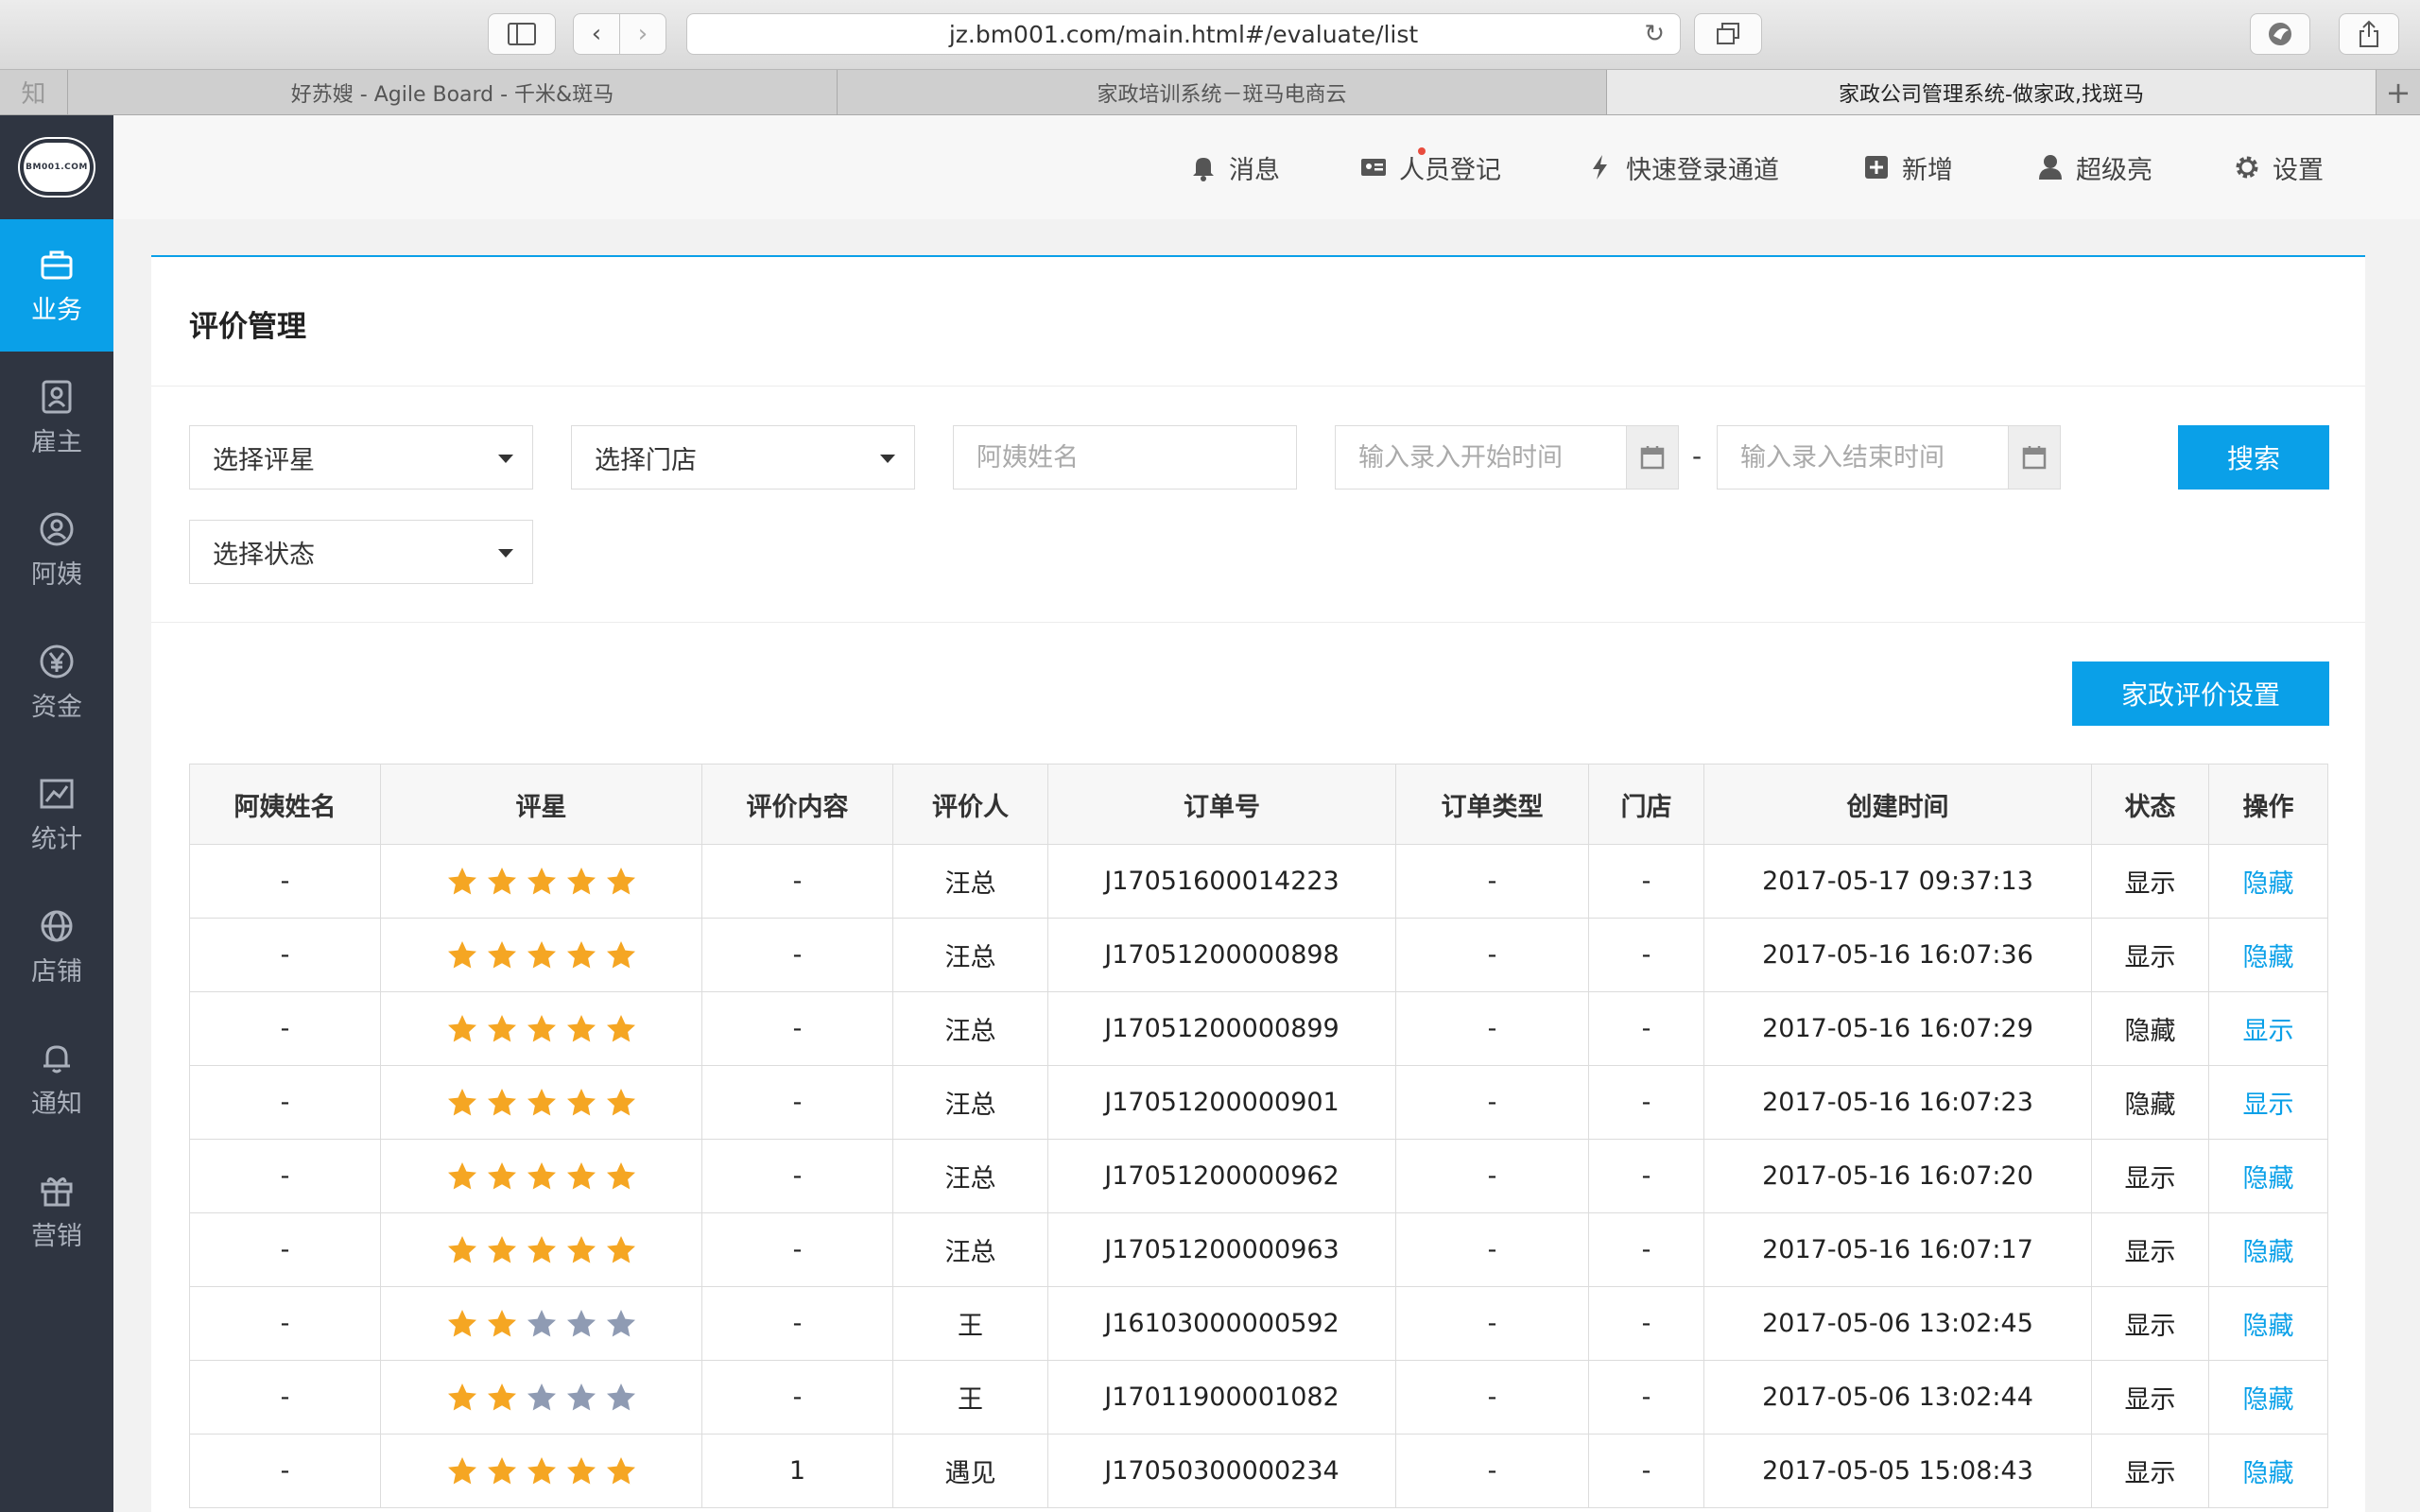  Describe the element at coordinates (57, 925) in the screenshot. I see `globe-icon` at that location.